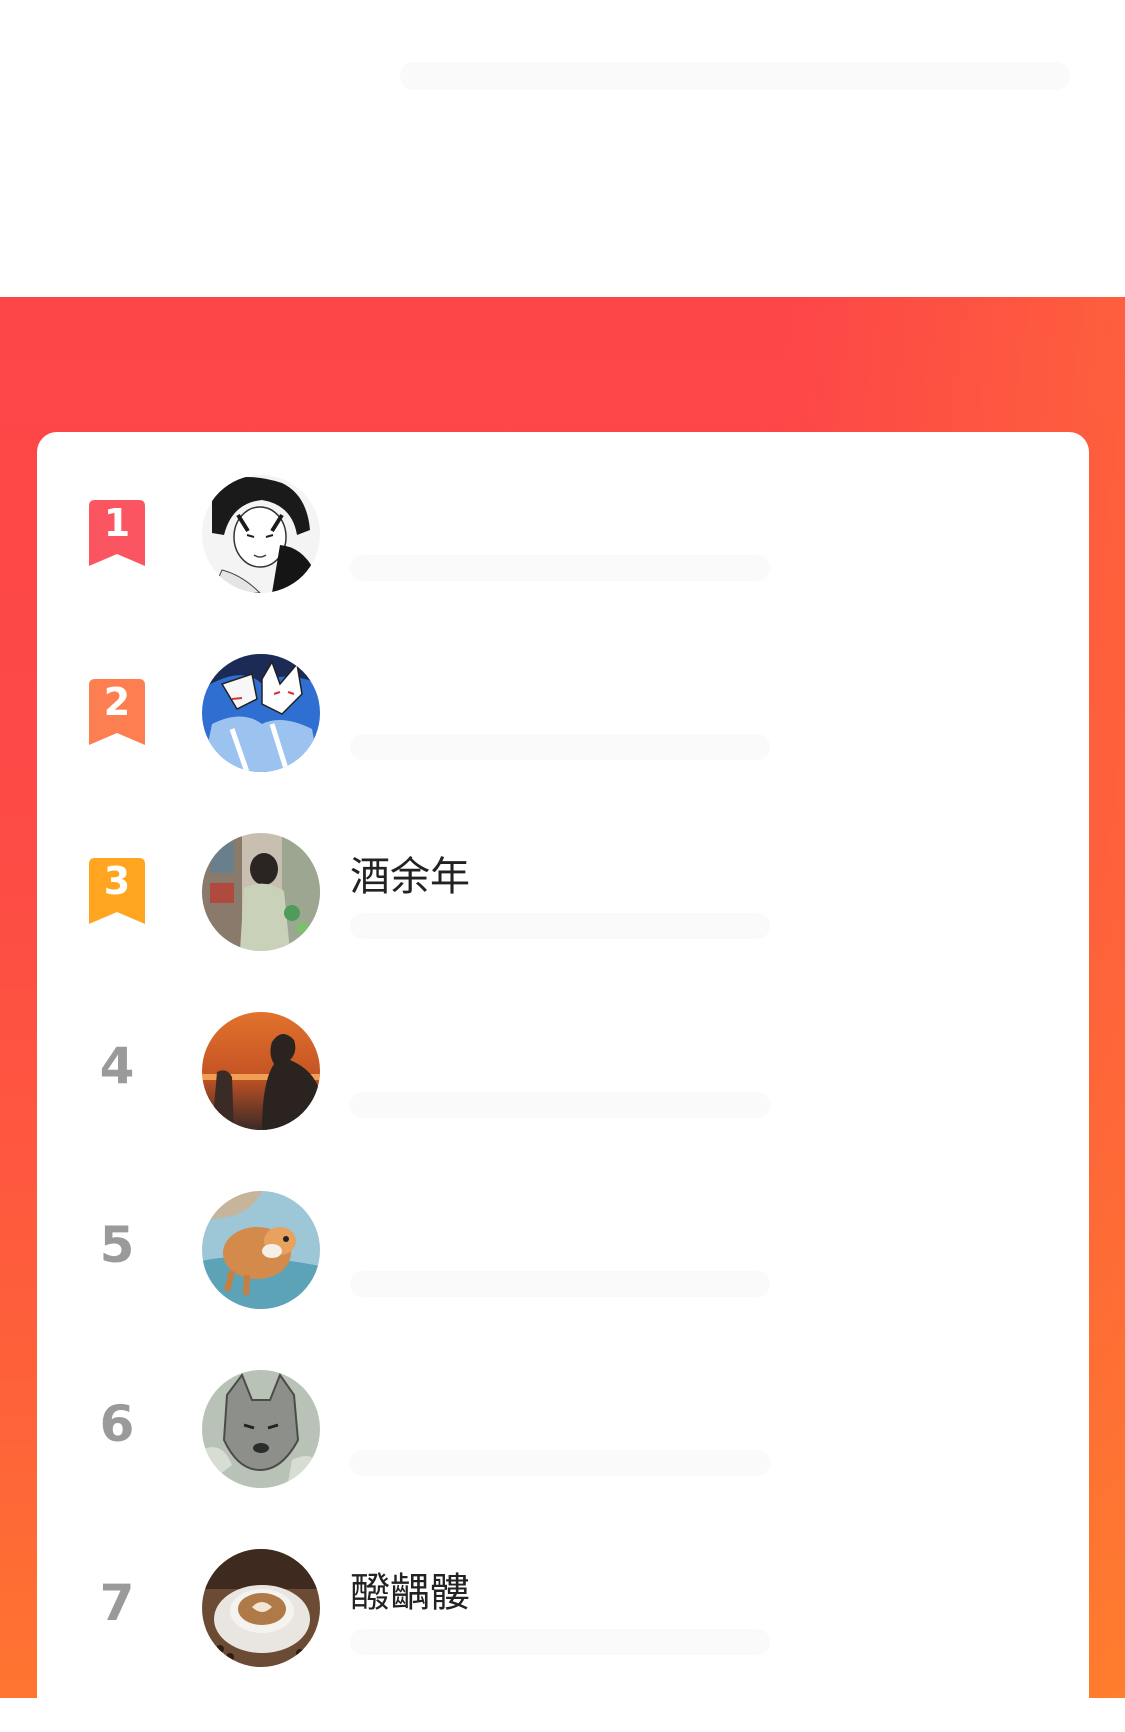 The height and width of the screenshot is (1732, 1125). Describe the element at coordinates (410, 1593) in the screenshot. I see `user-name: 醱齵髏` at that location.